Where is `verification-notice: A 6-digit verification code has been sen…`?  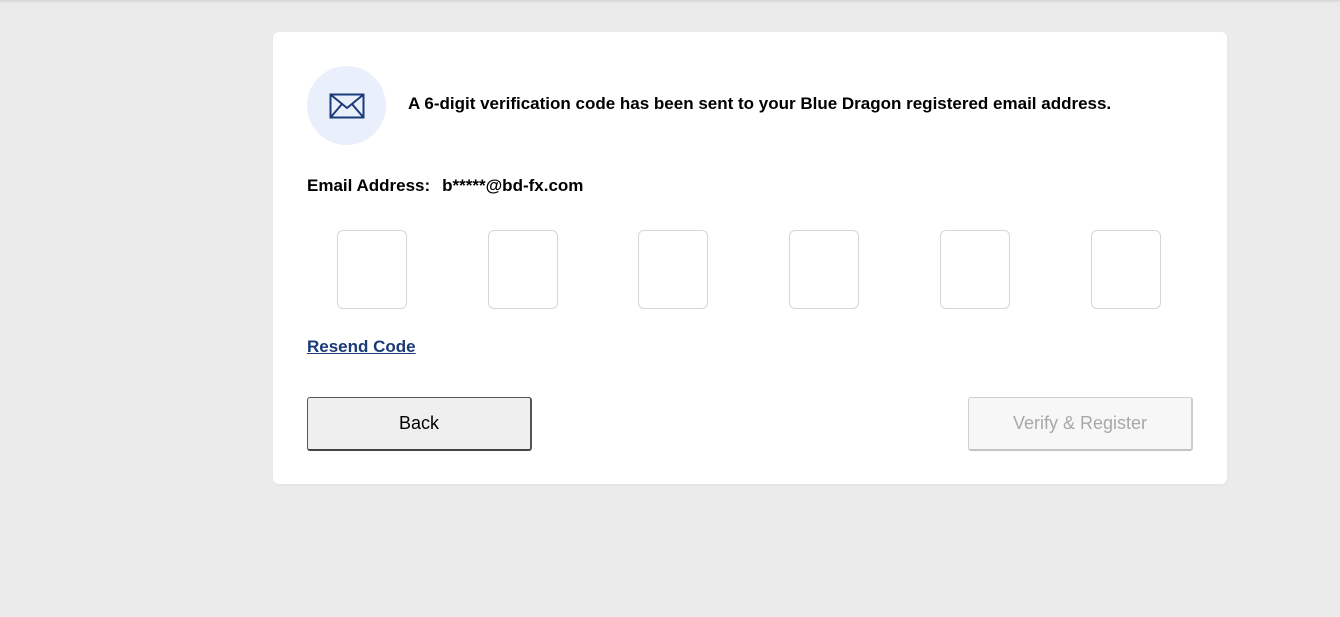 verification-notice: A 6-digit verification code has been sen… is located at coordinates (760, 103).